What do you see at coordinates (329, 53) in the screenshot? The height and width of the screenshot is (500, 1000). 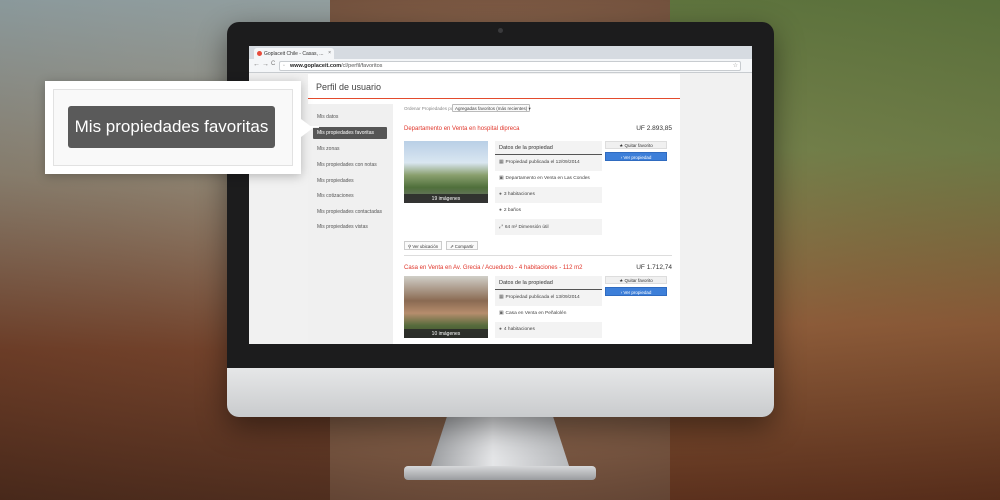 I see `close-tab-icon: ×` at bounding box center [329, 53].